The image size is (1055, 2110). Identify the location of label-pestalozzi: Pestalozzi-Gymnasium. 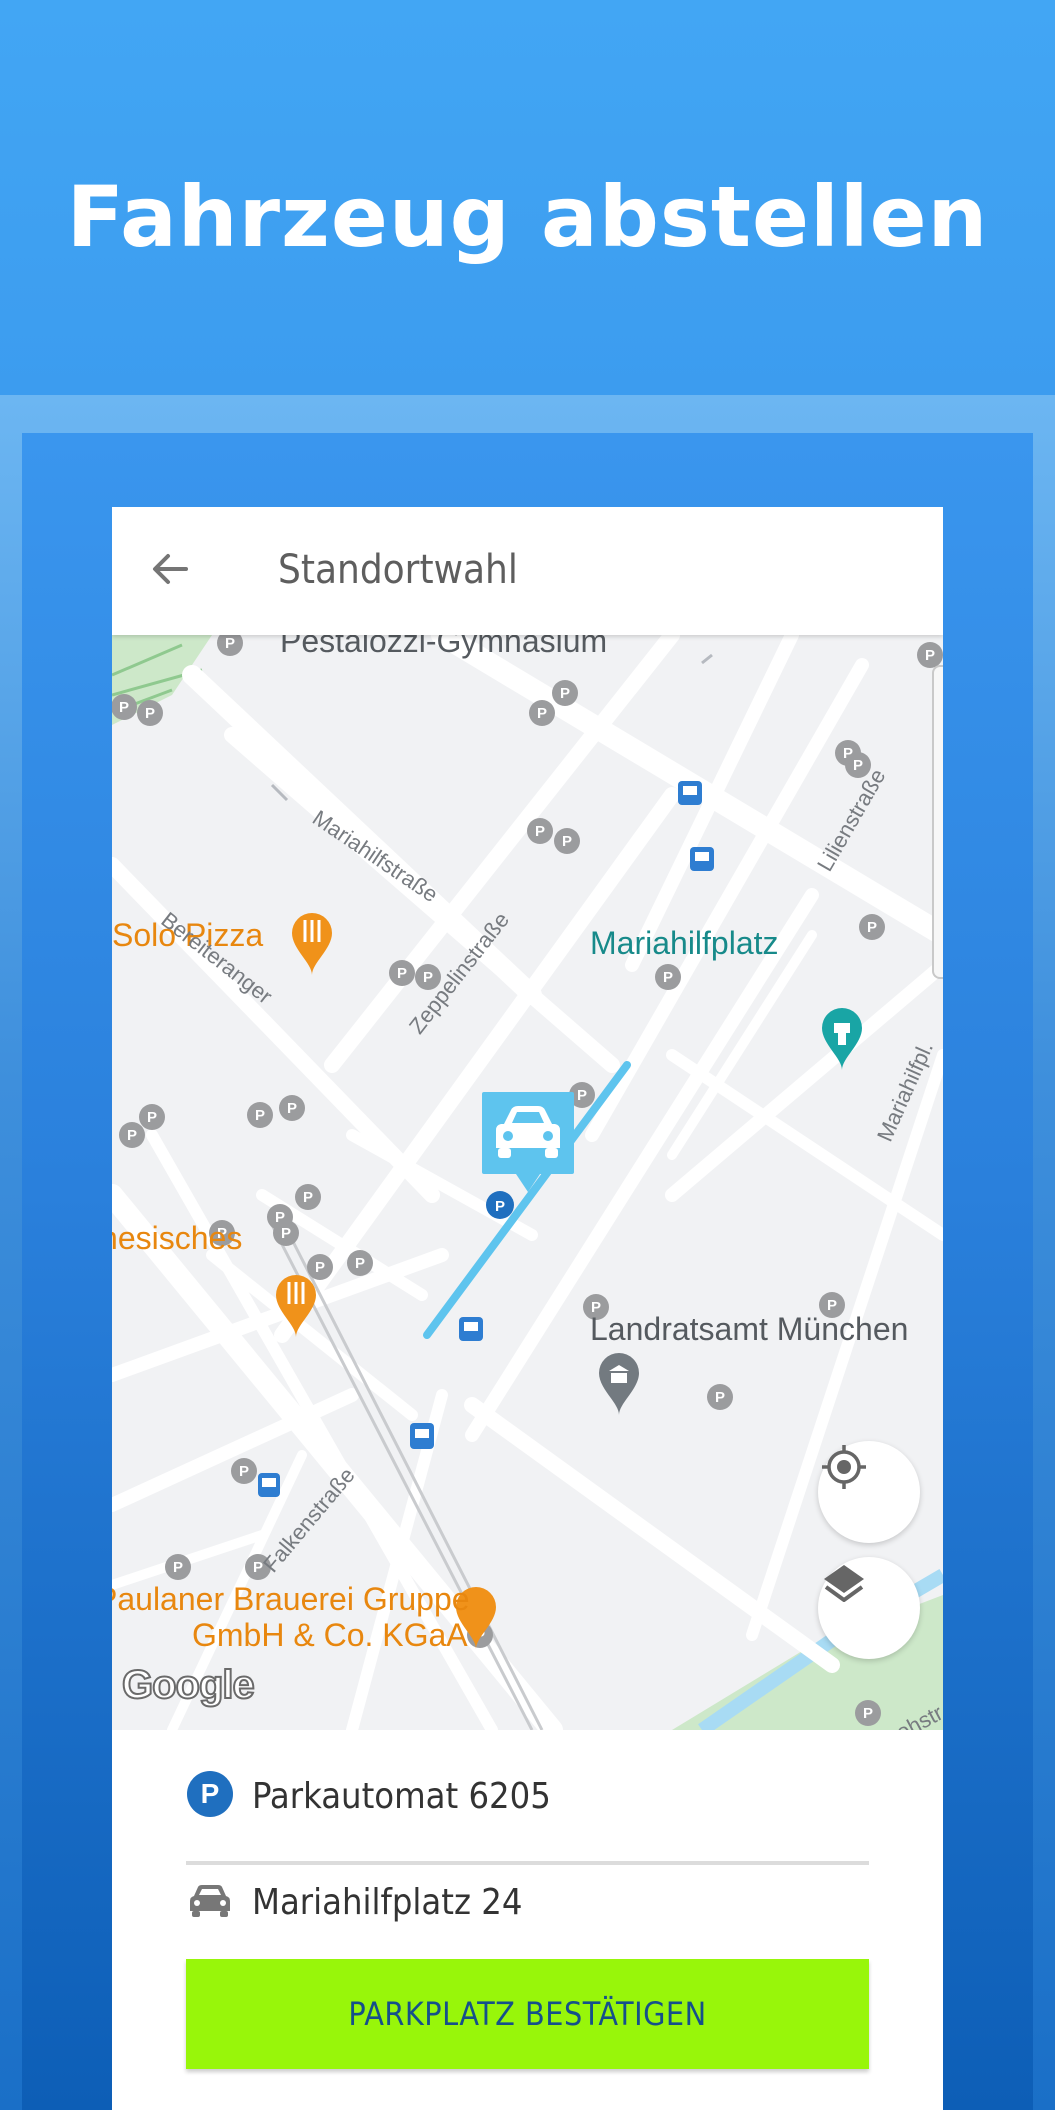
(443, 647).